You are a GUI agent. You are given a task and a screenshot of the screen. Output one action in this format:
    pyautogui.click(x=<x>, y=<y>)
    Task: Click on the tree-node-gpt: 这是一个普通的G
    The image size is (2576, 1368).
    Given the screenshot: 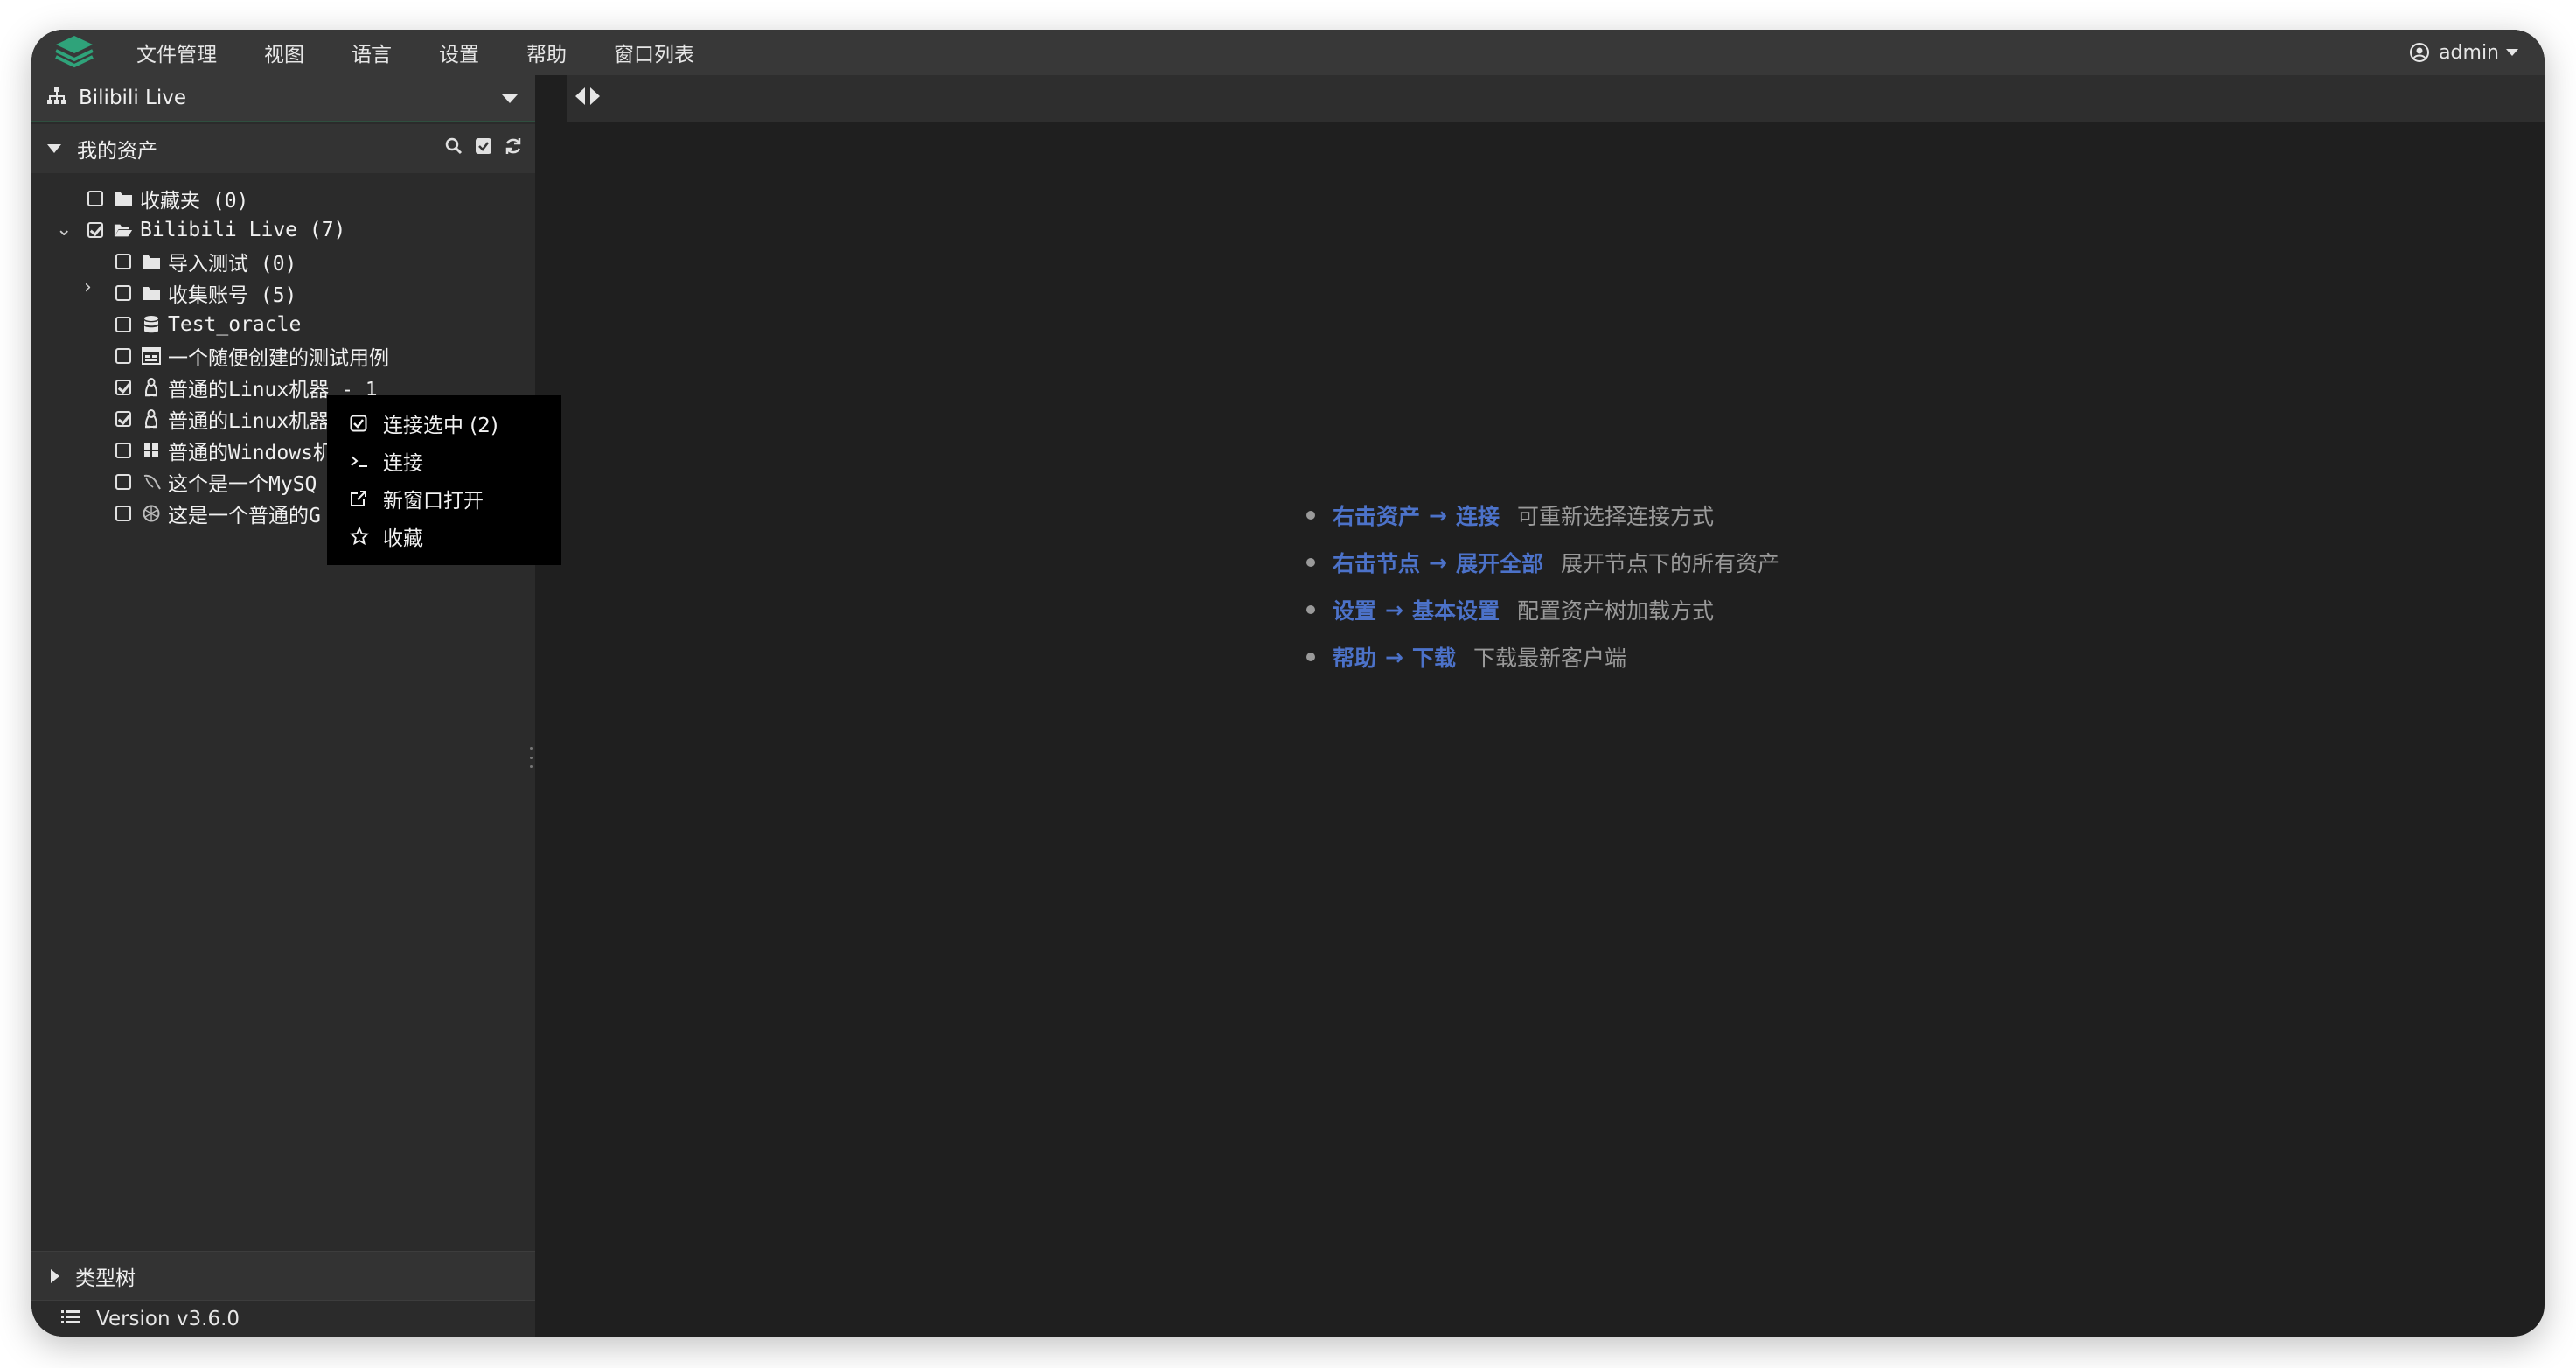 What is the action you would take?
    pyautogui.click(x=218, y=513)
    